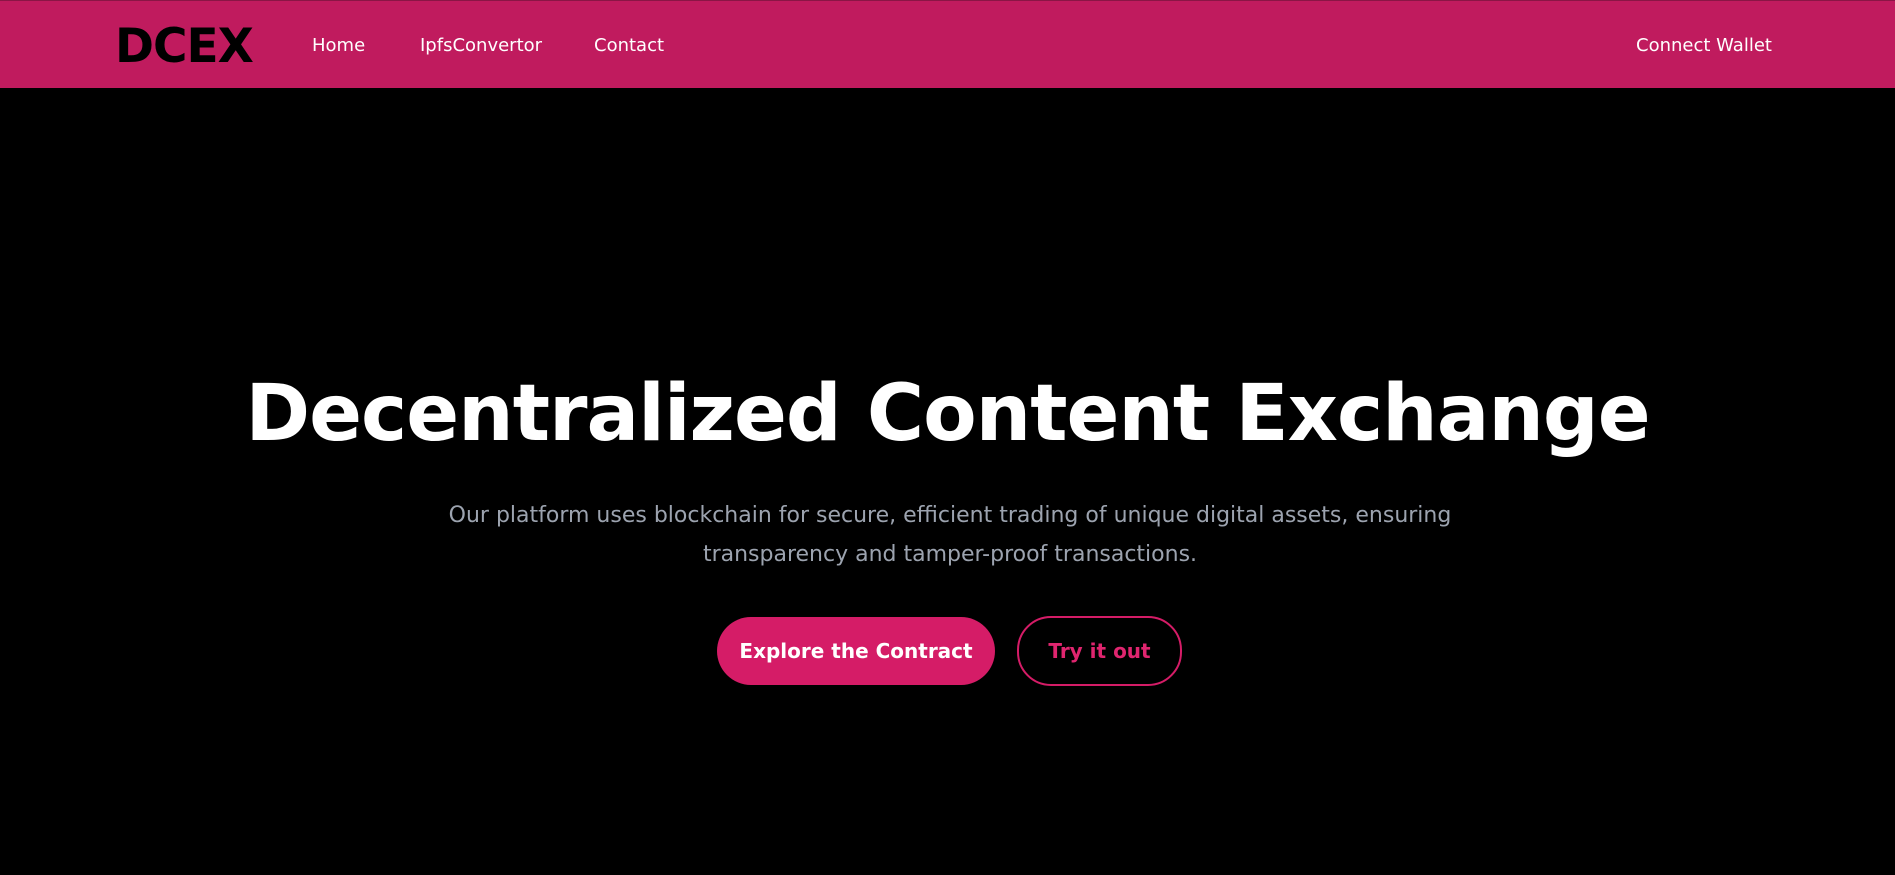 The height and width of the screenshot is (875, 1895). What do you see at coordinates (1704, 46) in the screenshot?
I see `connect-wallet-button: Connect Wallet` at bounding box center [1704, 46].